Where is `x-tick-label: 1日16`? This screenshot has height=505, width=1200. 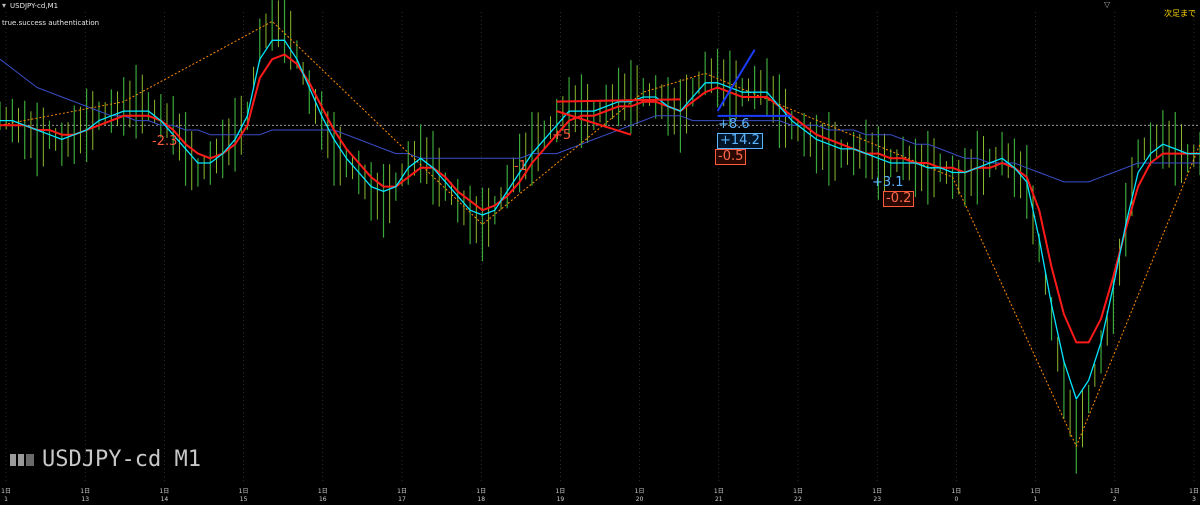
x-tick-label: 1日16 is located at coordinates (323, 495).